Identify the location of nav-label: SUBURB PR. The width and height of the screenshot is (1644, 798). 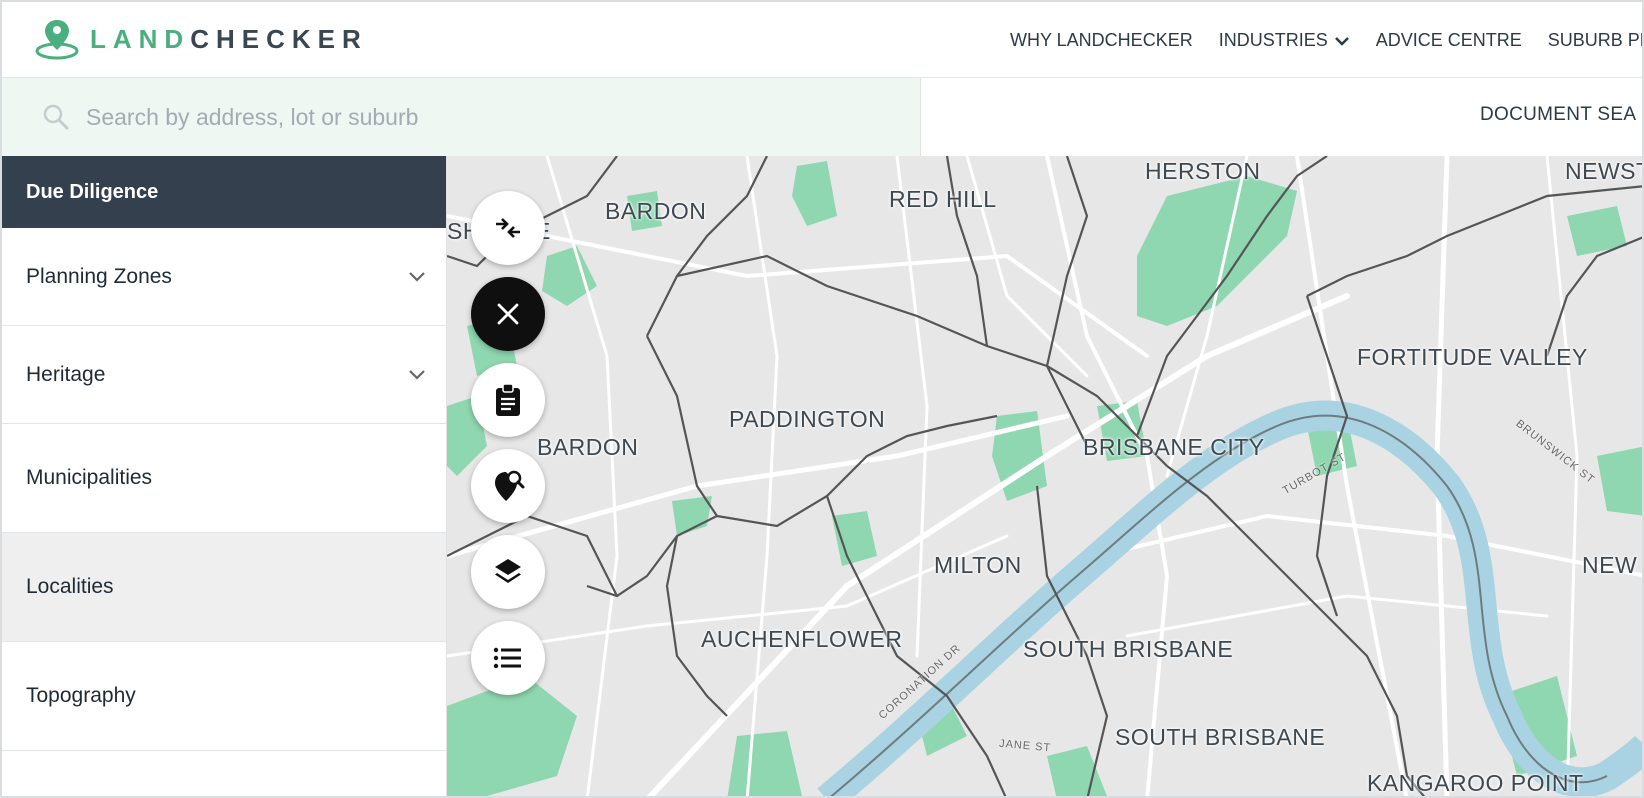
(1595, 40).